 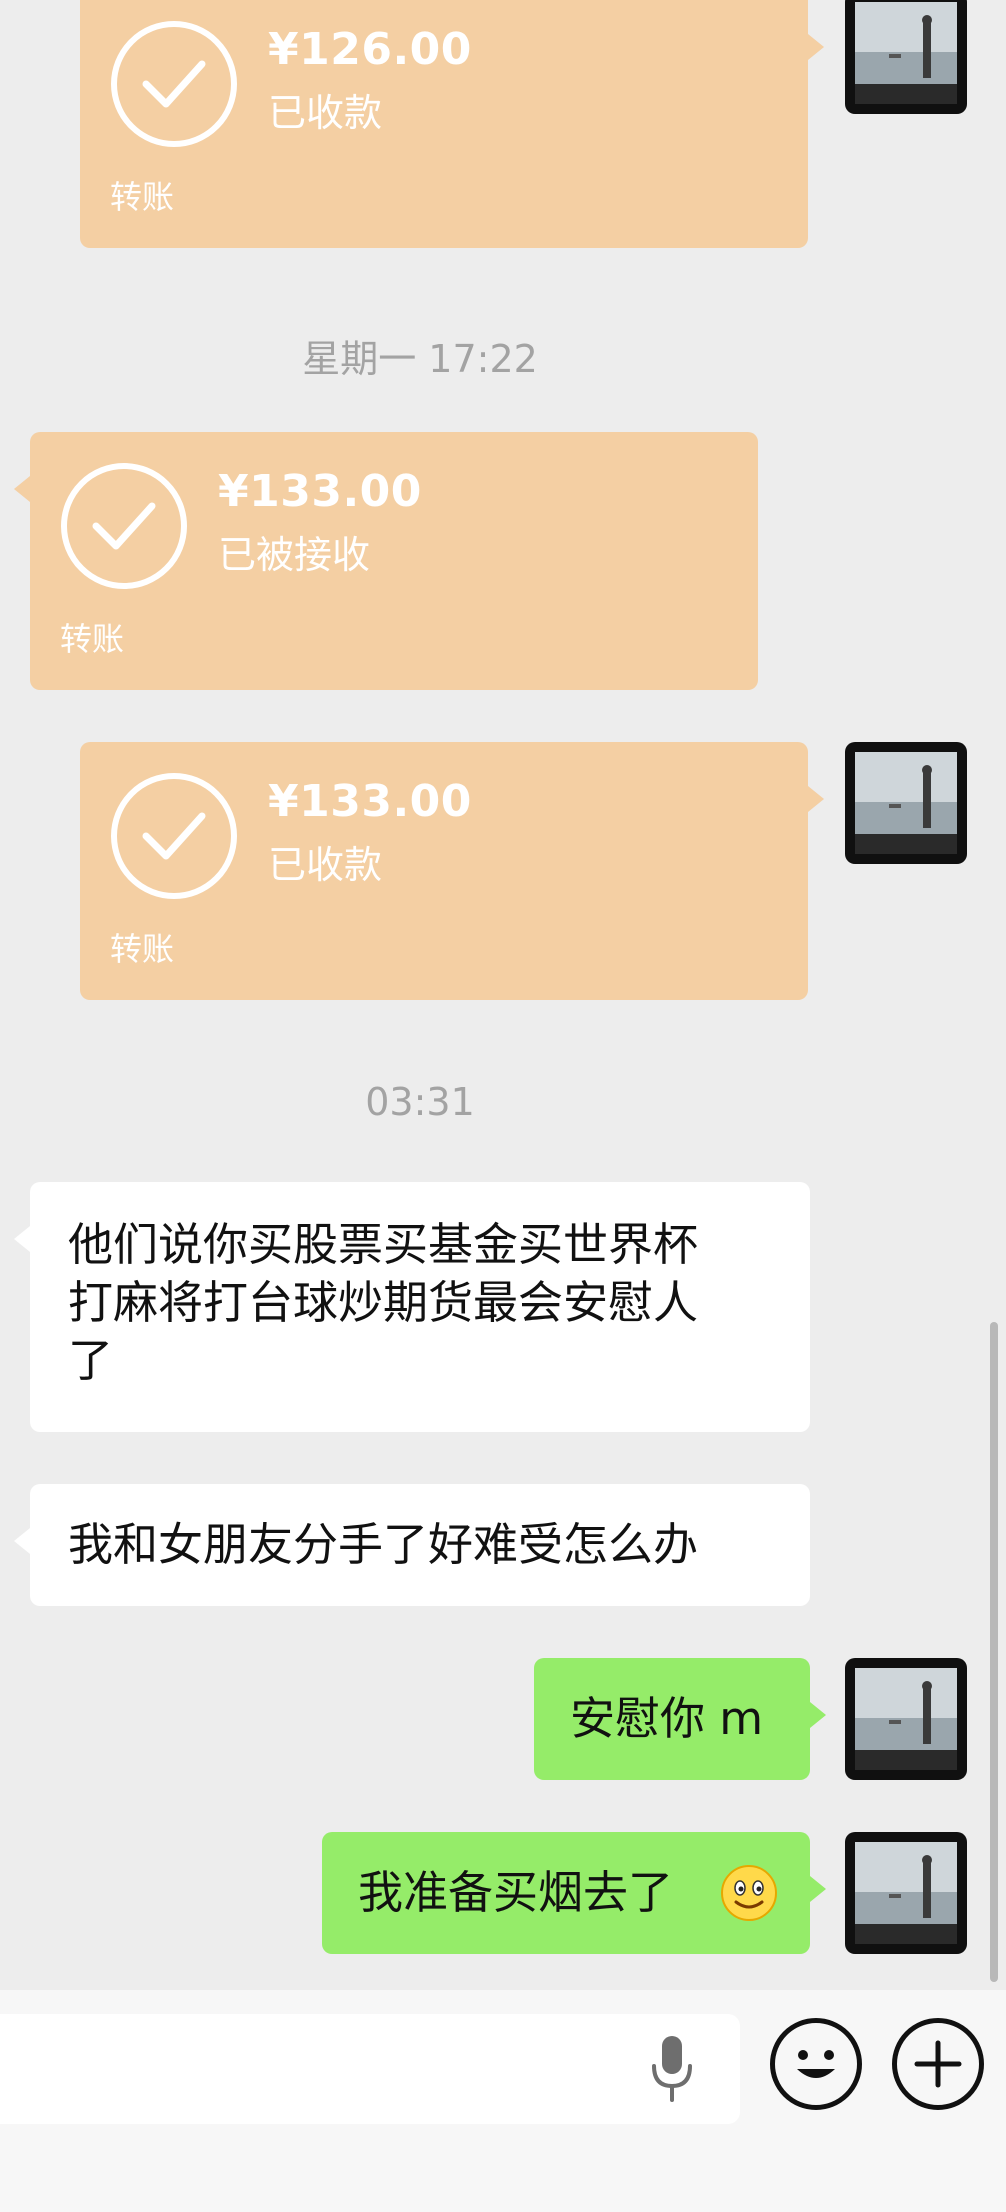 What do you see at coordinates (420, 1102) in the screenshot?
I see `chat-timestamp: 03:31` at bounding box center [420, 1102].